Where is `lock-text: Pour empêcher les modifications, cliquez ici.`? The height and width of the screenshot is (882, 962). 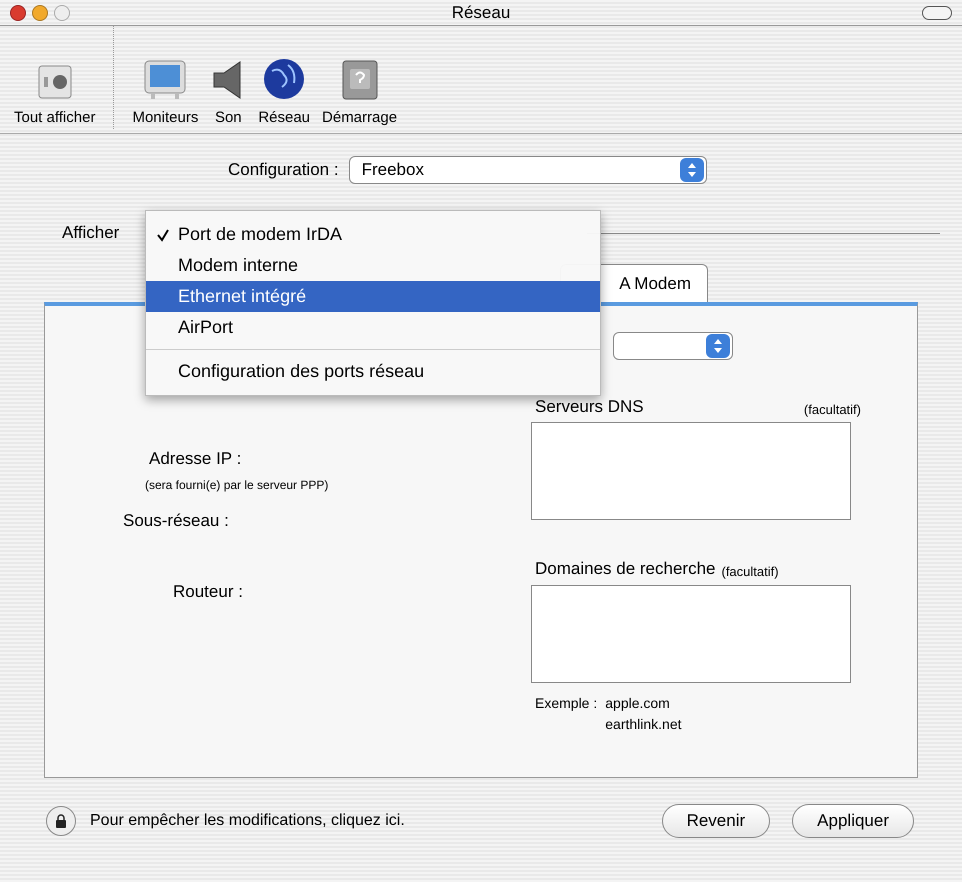
lock-text: Pour empêcher les modifications, cliquez ici. is located at coordinates (247, 821).